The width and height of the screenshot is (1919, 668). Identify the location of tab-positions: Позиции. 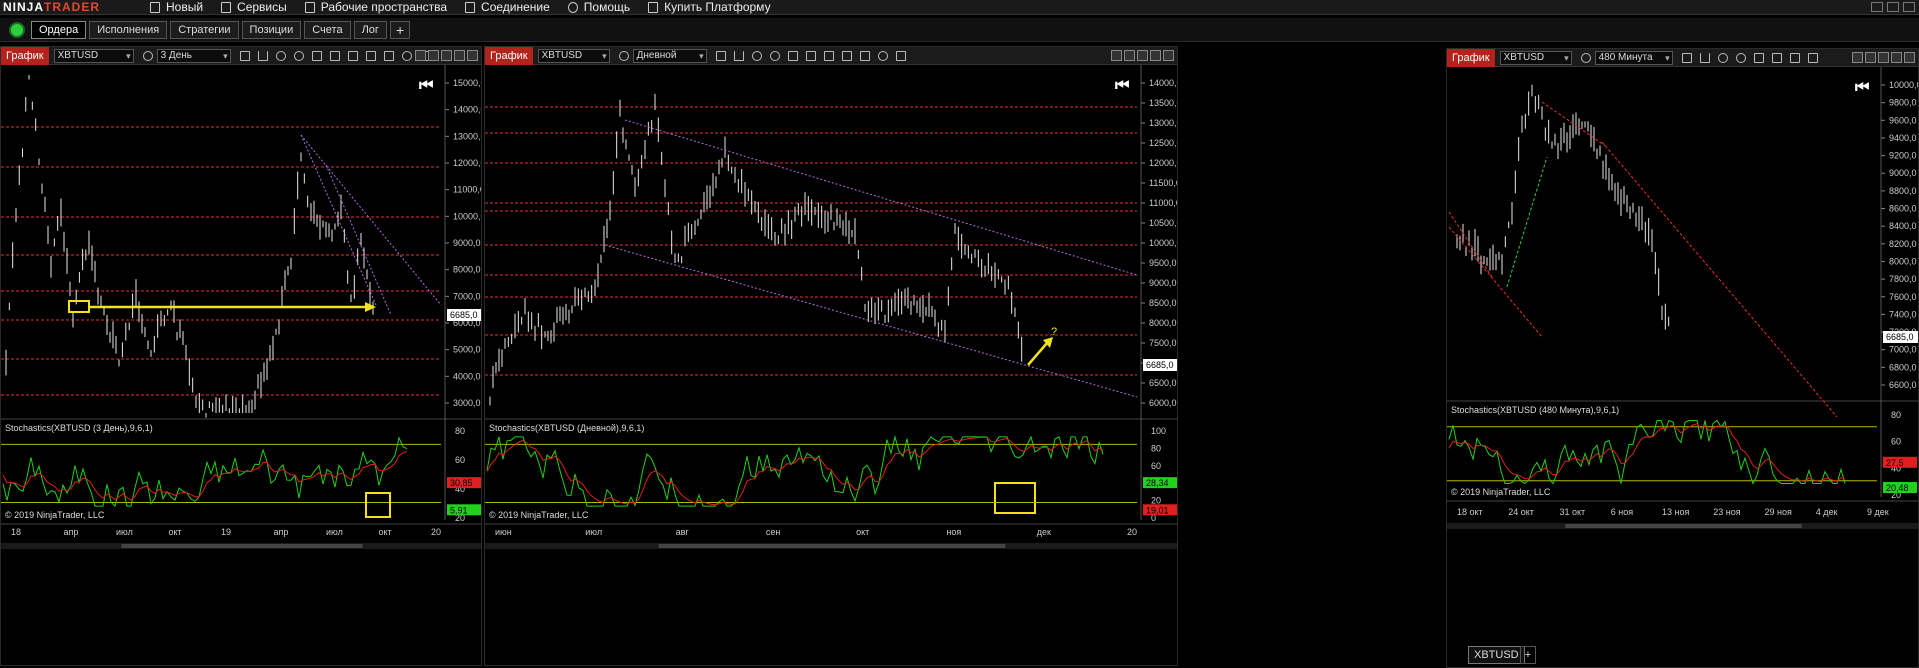
(271, 29).